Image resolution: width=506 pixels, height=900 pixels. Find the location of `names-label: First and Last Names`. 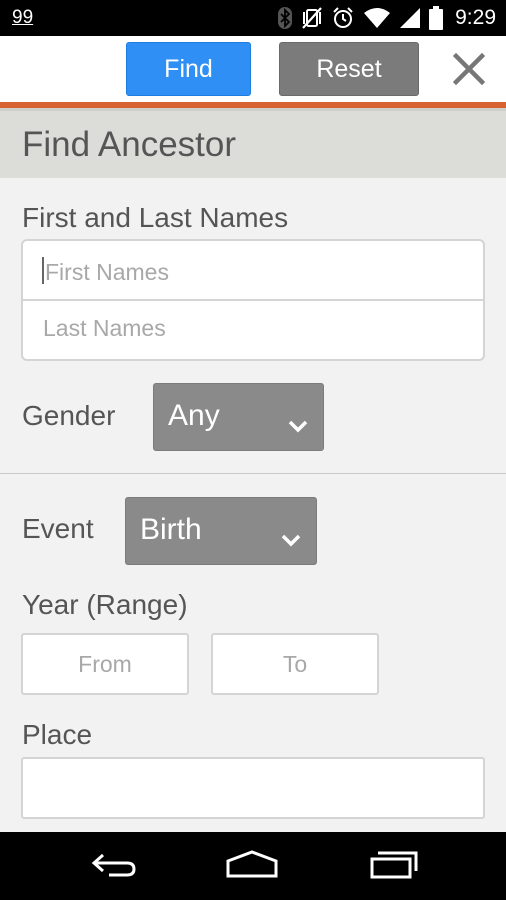

names-label: First and Last Names is located at coordinates (155, 217).